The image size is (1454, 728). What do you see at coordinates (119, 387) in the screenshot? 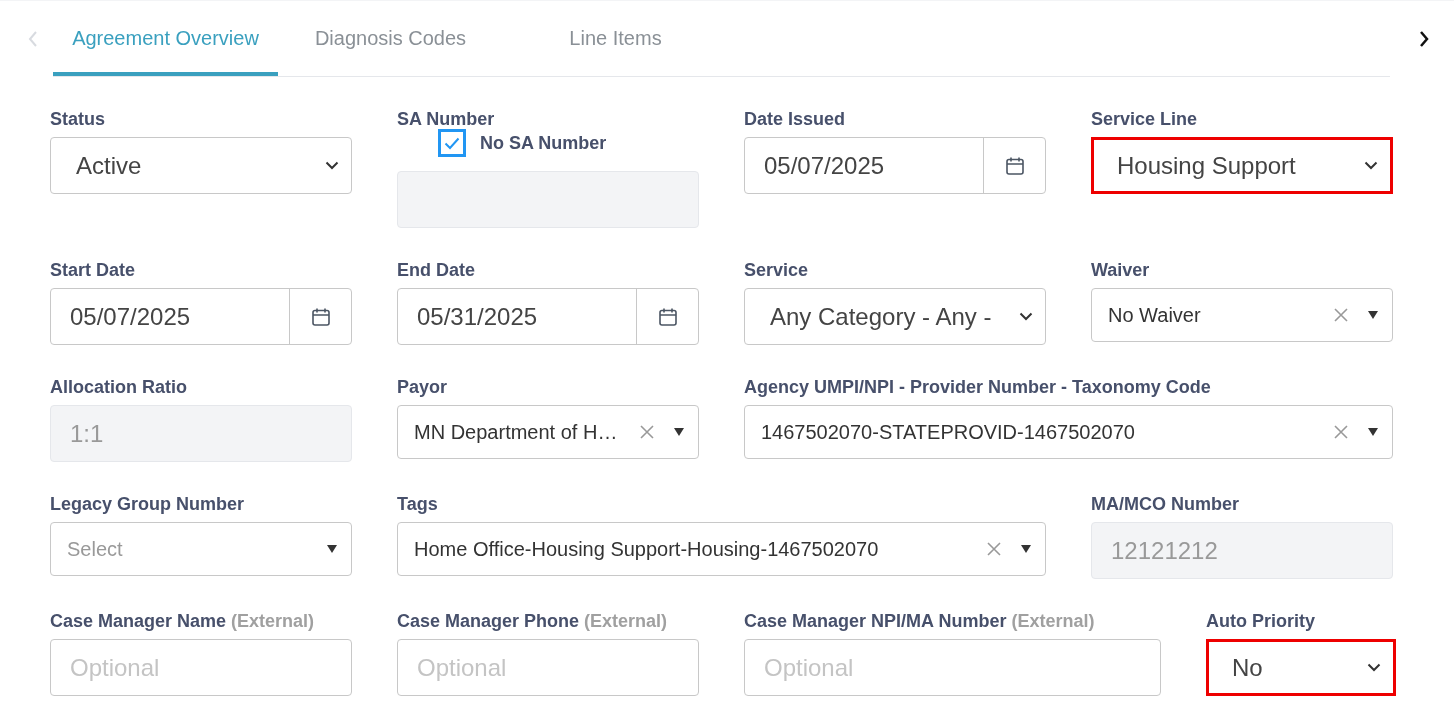
I see `field-label: Allocation Ratio` at bounding box center [119, 387].